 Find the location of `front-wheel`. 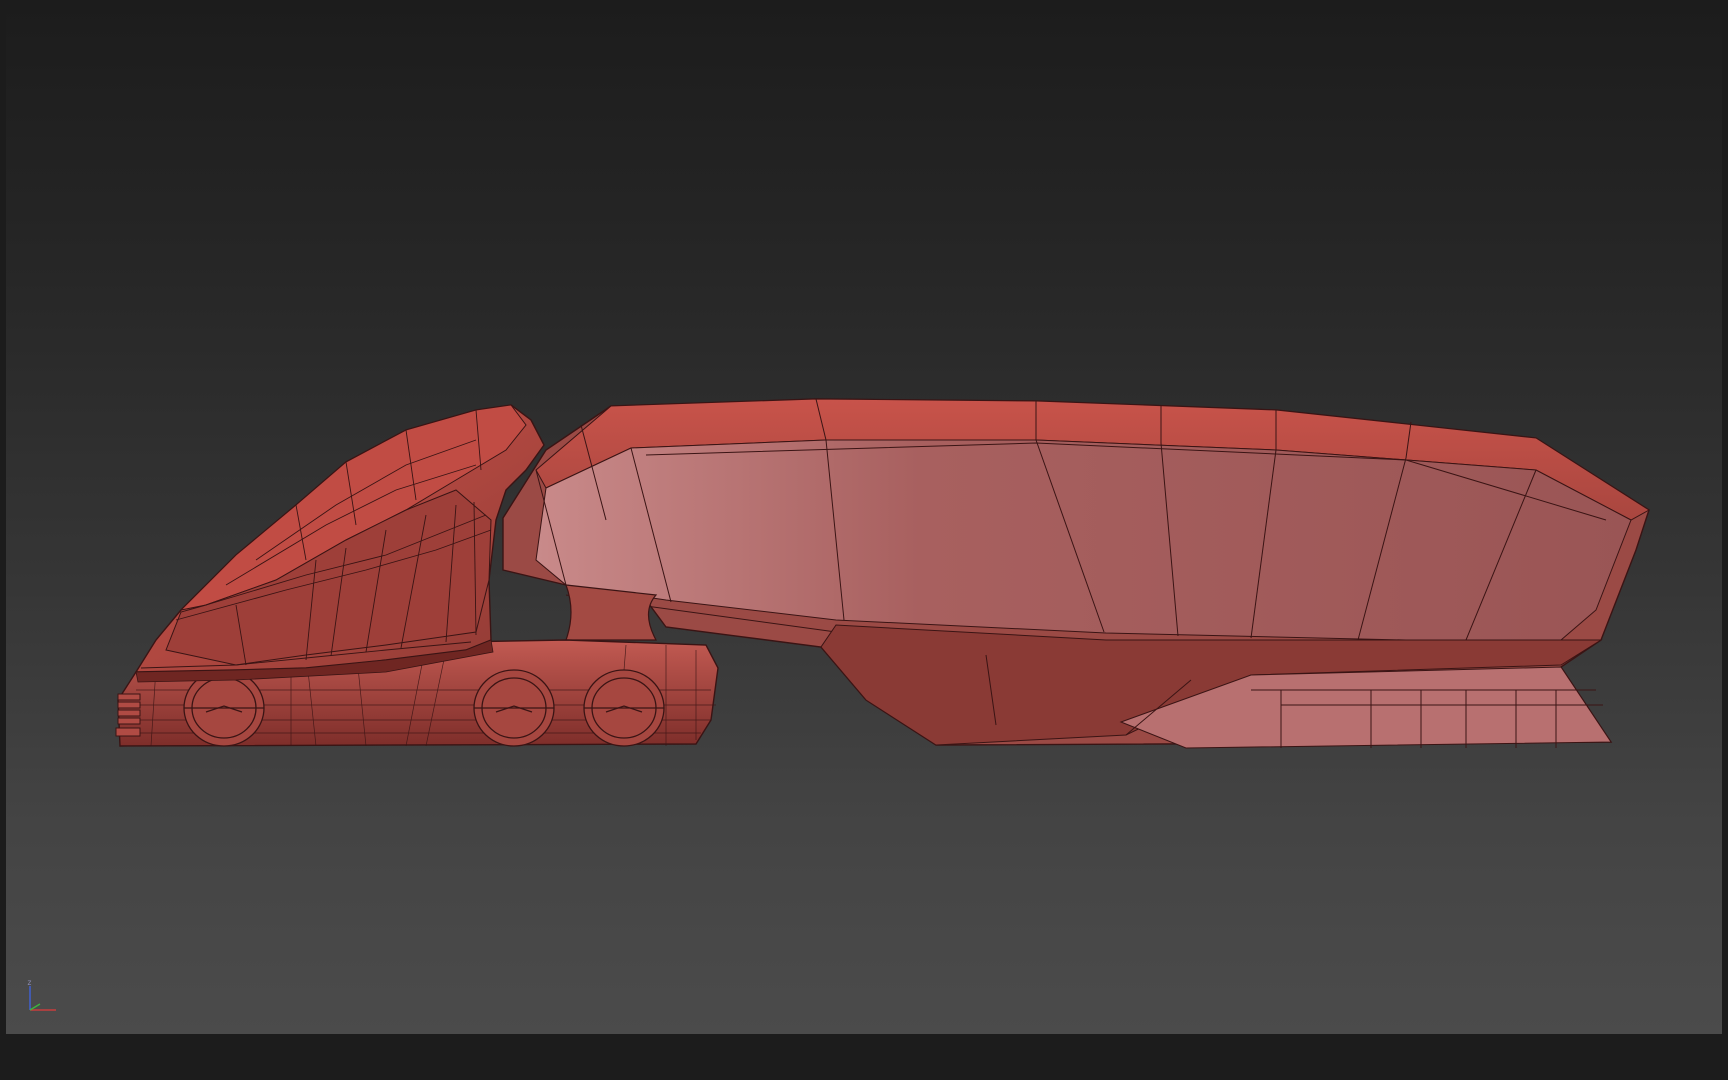

front-wheel is located at coordinates (224, 708).